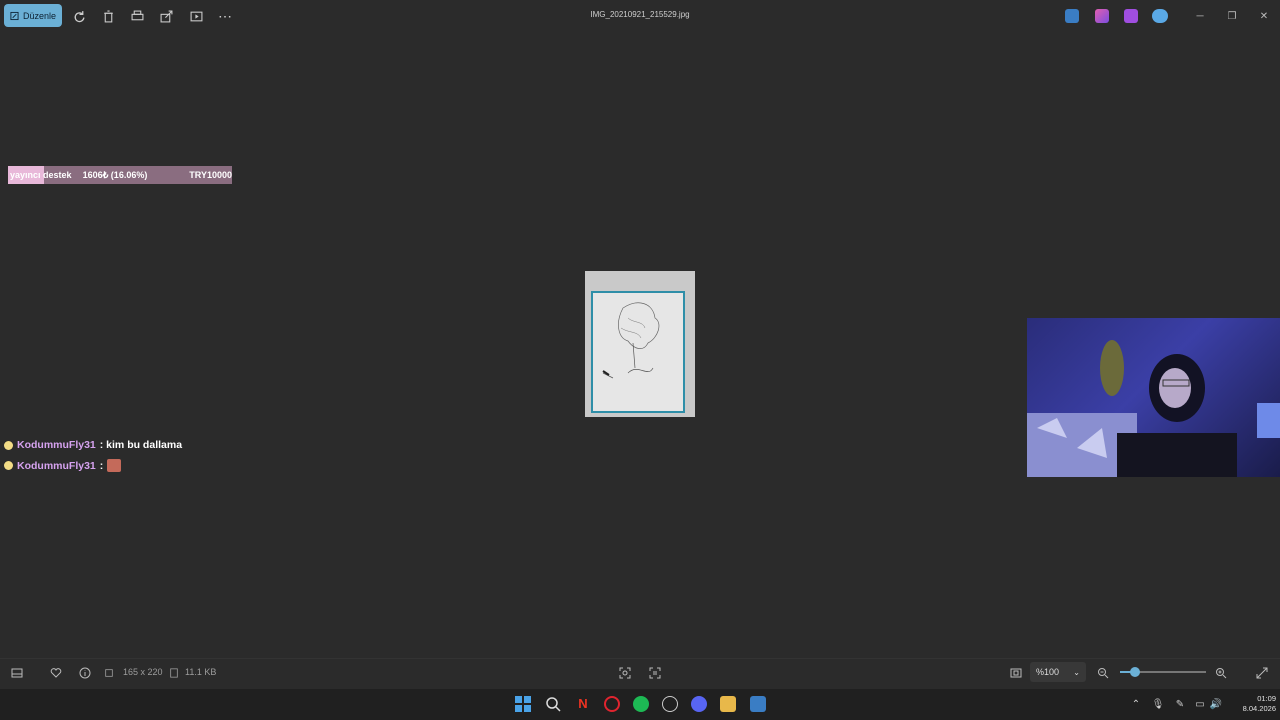 The height and width of the screenshot is (720, 1280). Describe the element at coordinates (1158, 704) in the screenshot. I see `microphone-icon: 🎙` at that location.